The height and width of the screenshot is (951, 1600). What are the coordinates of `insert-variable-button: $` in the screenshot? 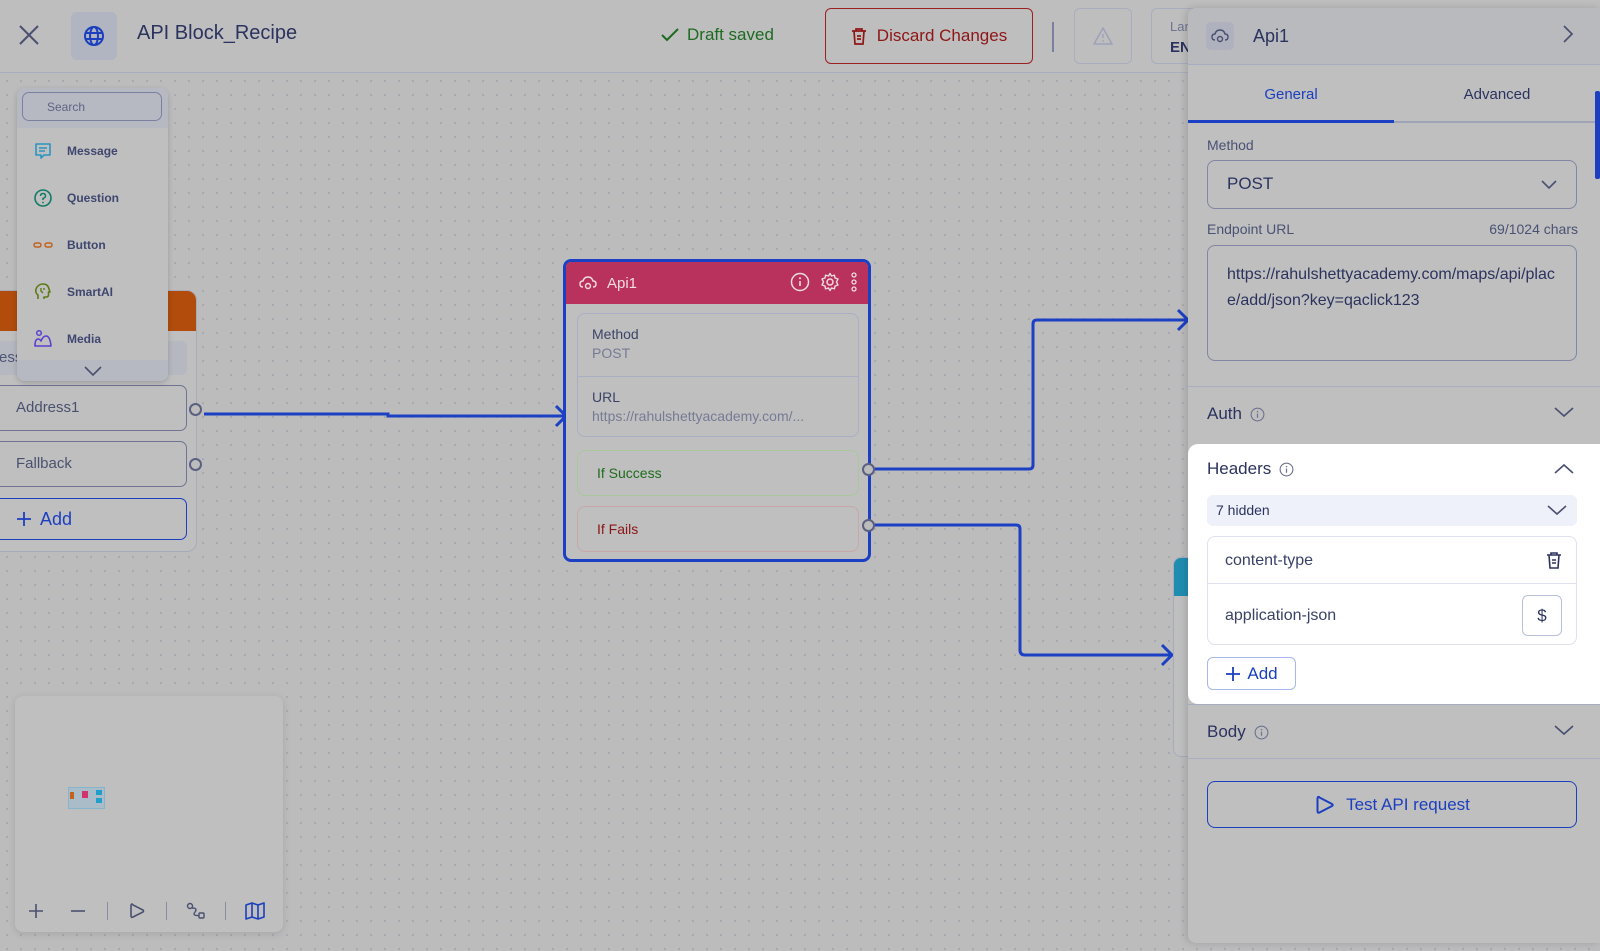 It's located at (1542, 615).